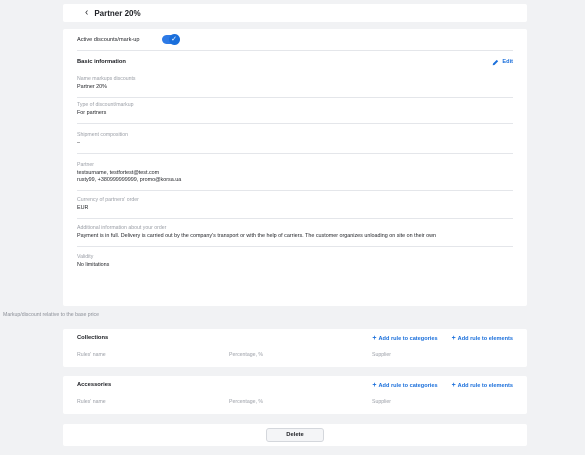 The width and height of the screenshot is (585, 455). Describe the element at coordinates (86, 165) in the screenshot. I see `field-label: Partner` at that location.